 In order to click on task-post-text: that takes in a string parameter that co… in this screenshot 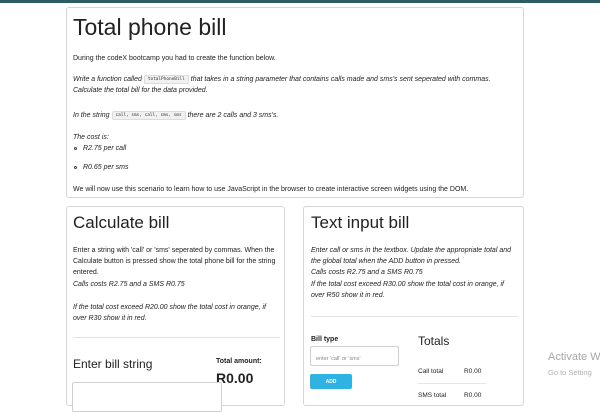, I will do `click(339, 79)`.